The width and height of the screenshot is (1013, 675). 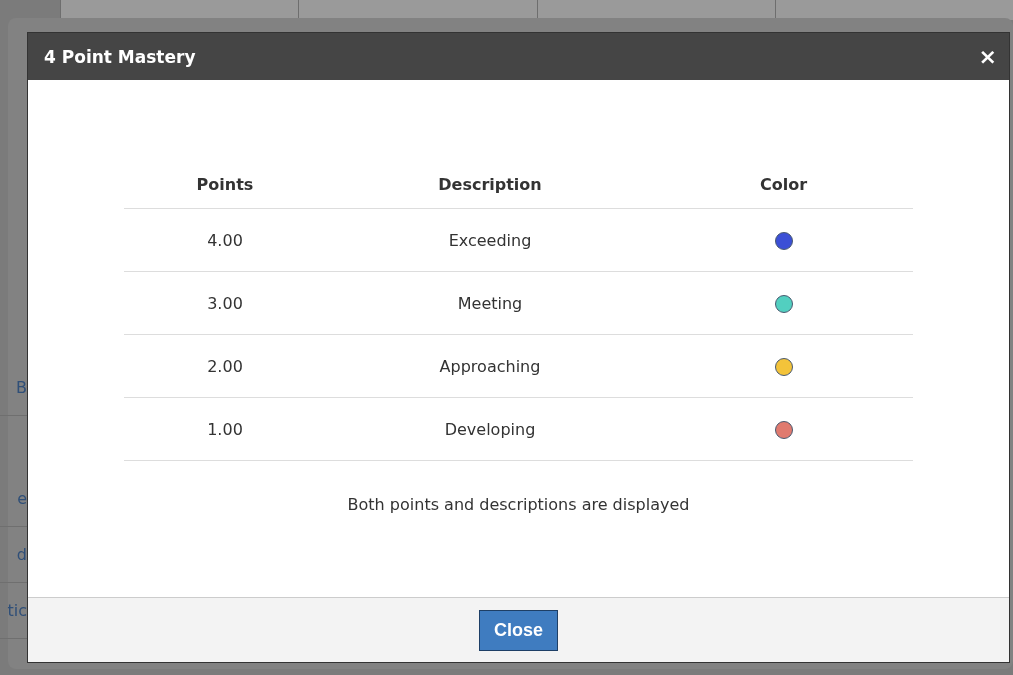 I want to click on table-cell: 4.00, so click(x=225, y=240).